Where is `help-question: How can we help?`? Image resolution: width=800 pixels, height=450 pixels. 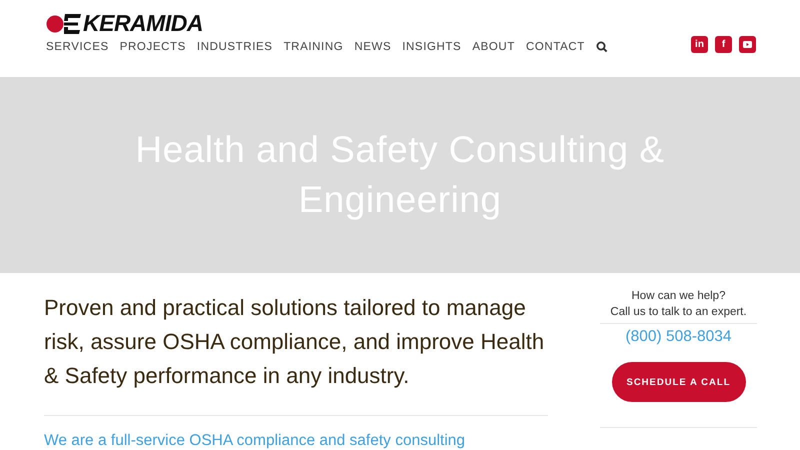 help-question: How can we help? is located at coordinates (679, 296).